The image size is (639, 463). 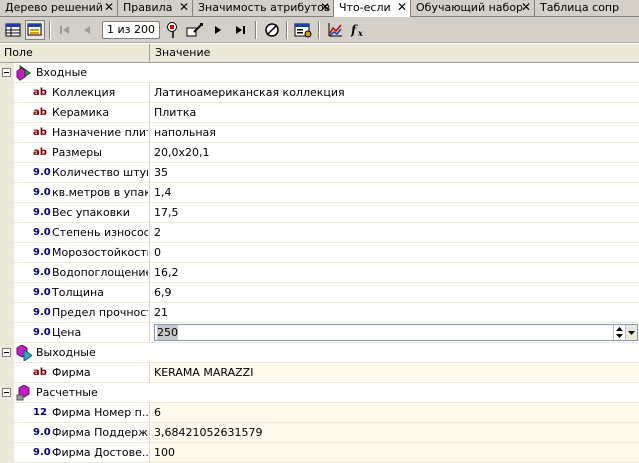 I want to click on tab-label: Обучающий набор, so click(x=470, y=7).